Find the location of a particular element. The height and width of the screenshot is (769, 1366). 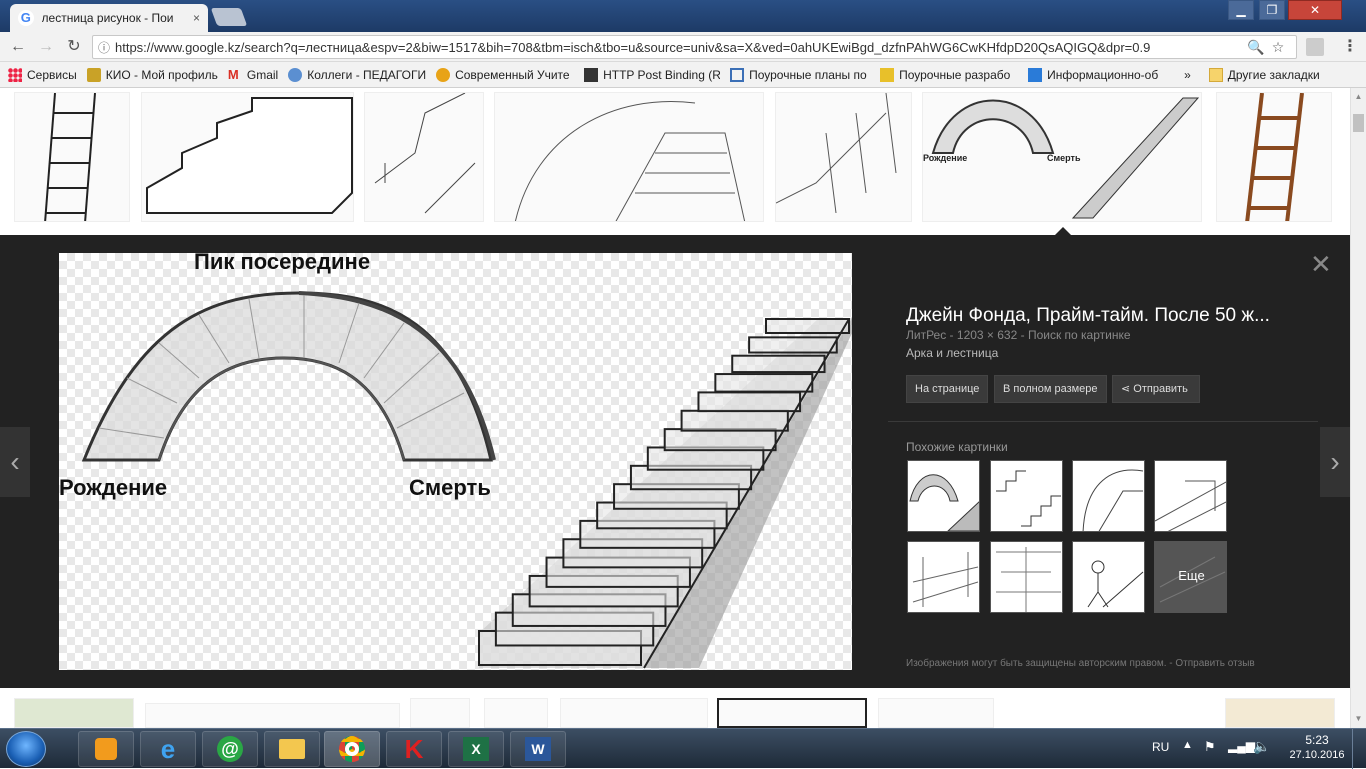

star-icon: ☆ is located at coordinates (1278, 47).